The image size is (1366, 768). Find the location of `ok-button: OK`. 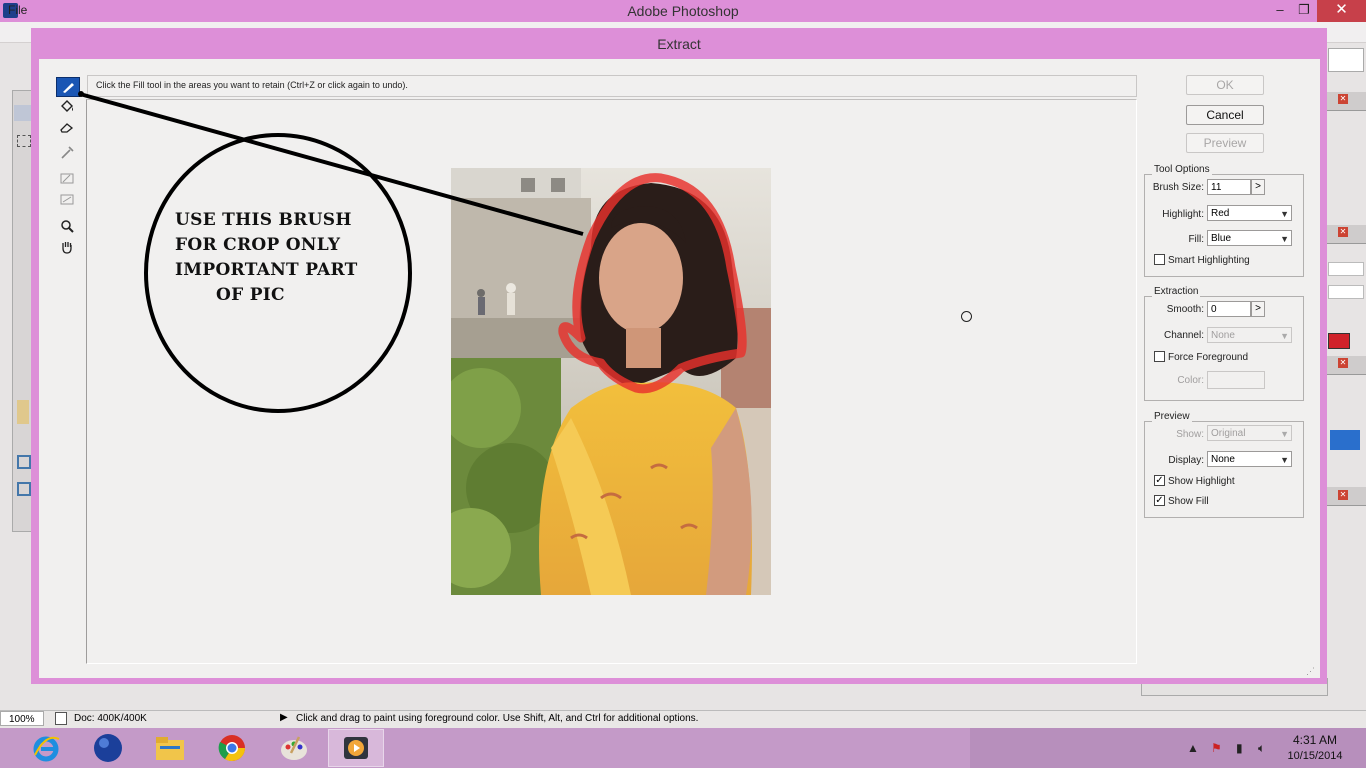

ok-button: OK is located at coordinates (1225, 85).